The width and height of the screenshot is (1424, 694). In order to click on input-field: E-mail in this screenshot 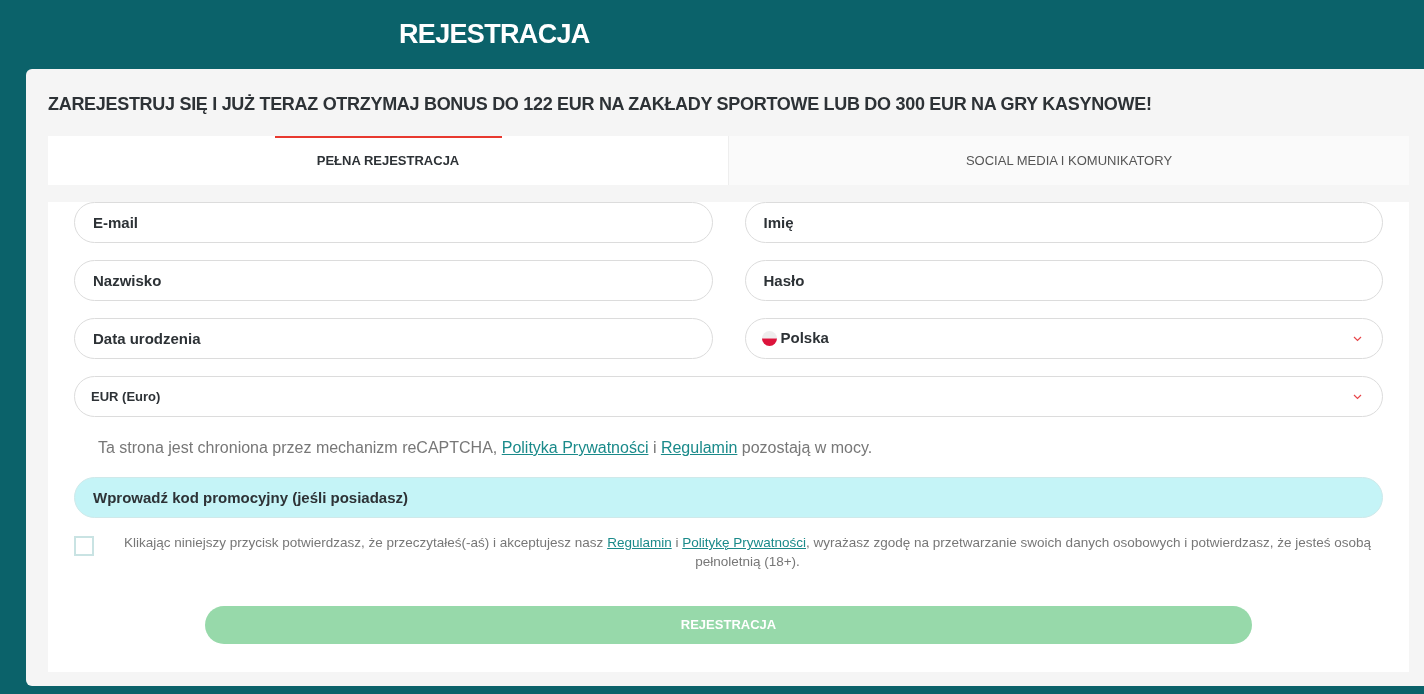, I will do `click(393, 222)`.